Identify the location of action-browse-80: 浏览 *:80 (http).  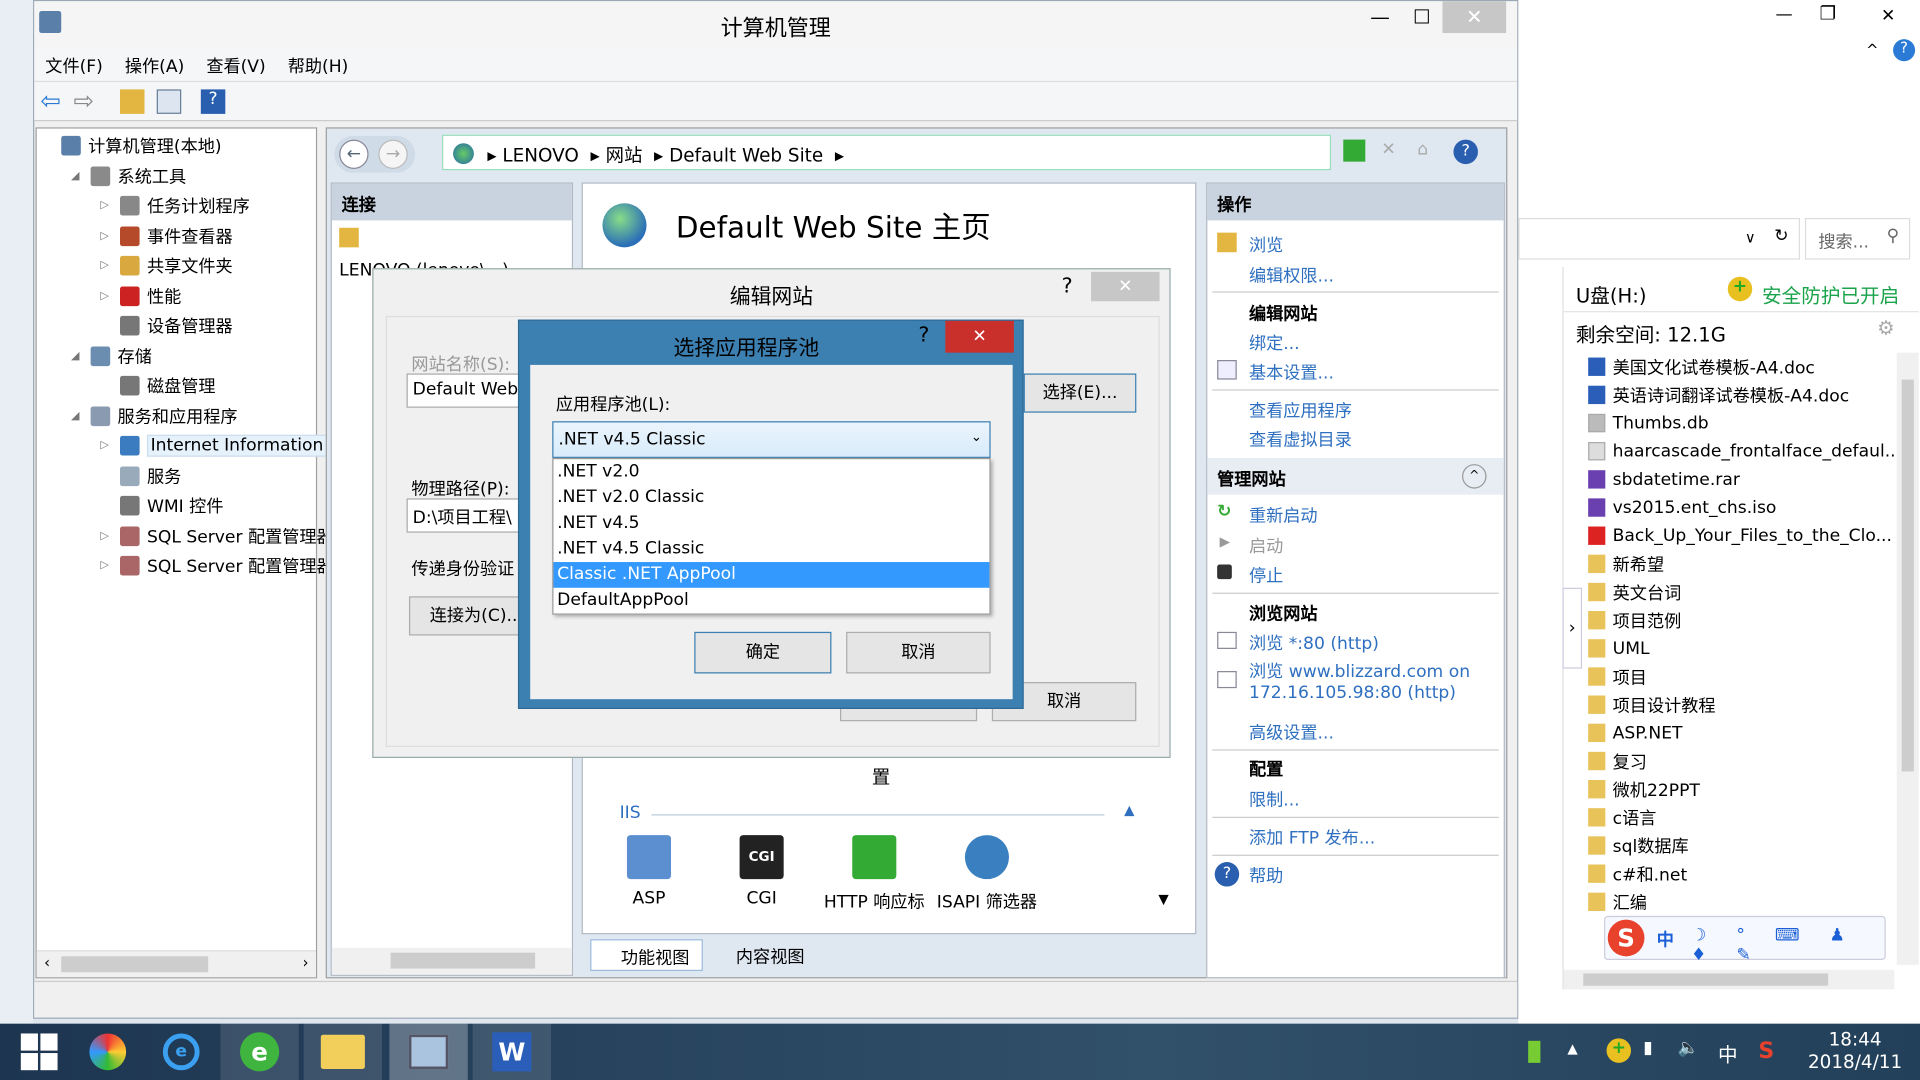
(1314, 643).